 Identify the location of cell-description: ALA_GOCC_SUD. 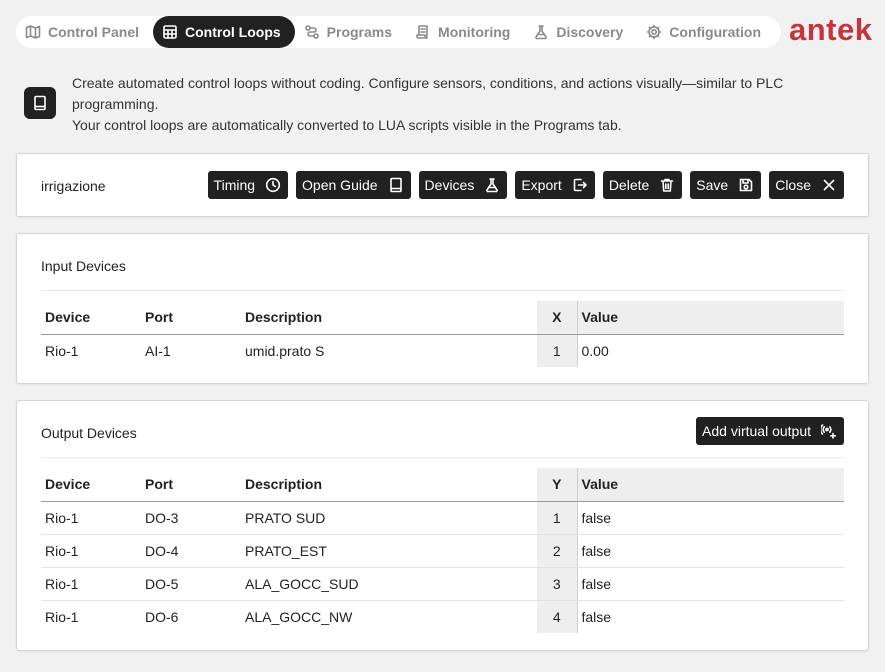
(389, 584).